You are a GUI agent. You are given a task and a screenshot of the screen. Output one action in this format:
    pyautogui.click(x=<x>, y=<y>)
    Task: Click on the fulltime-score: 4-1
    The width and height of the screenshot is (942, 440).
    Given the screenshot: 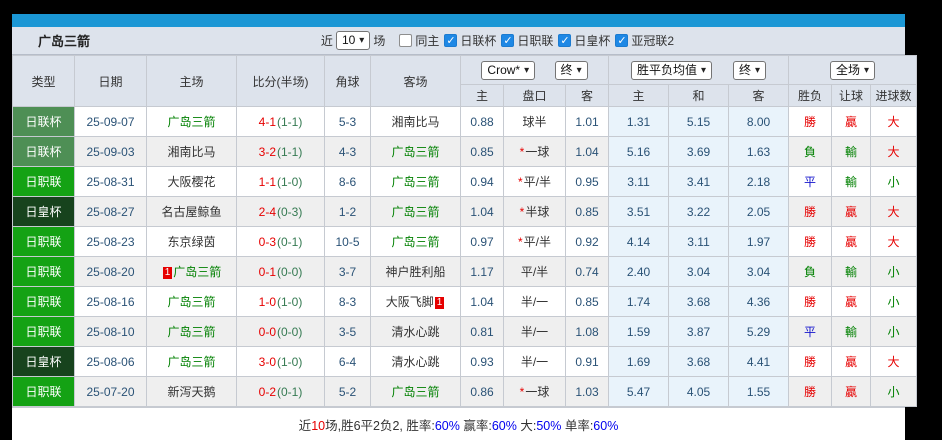 What is the action you would take?
    pyautogui.click(x=267, y=121)
    